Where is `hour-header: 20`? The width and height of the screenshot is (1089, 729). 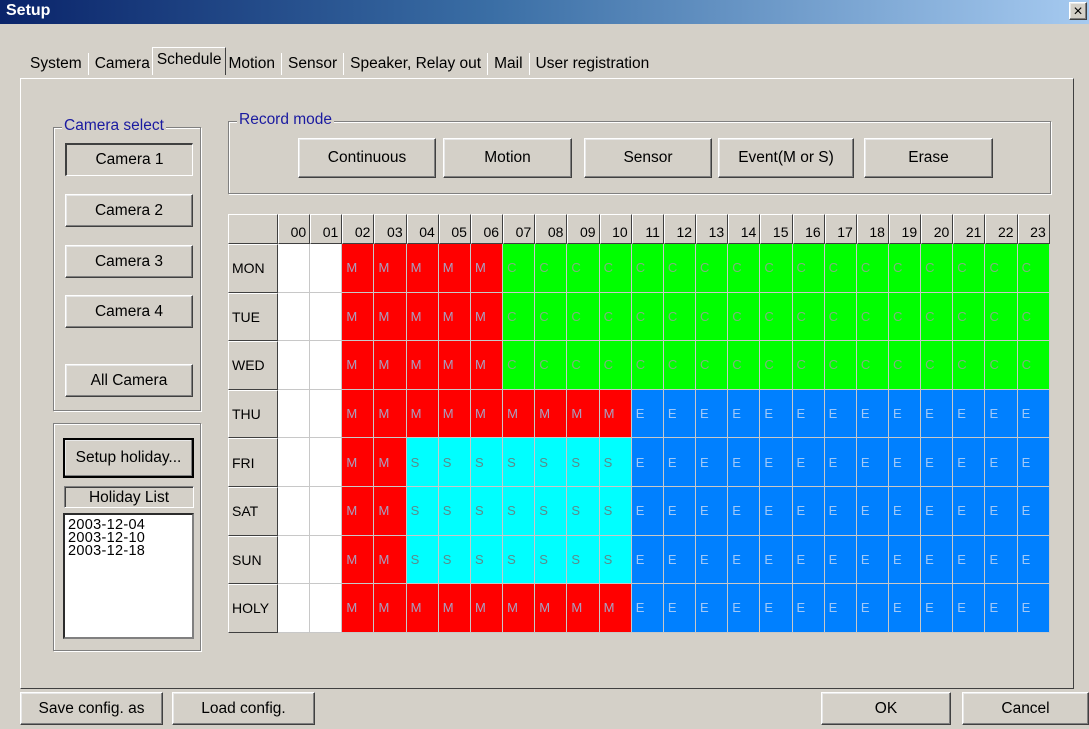
hour-header: 20 is located at coordinates (937, 229).